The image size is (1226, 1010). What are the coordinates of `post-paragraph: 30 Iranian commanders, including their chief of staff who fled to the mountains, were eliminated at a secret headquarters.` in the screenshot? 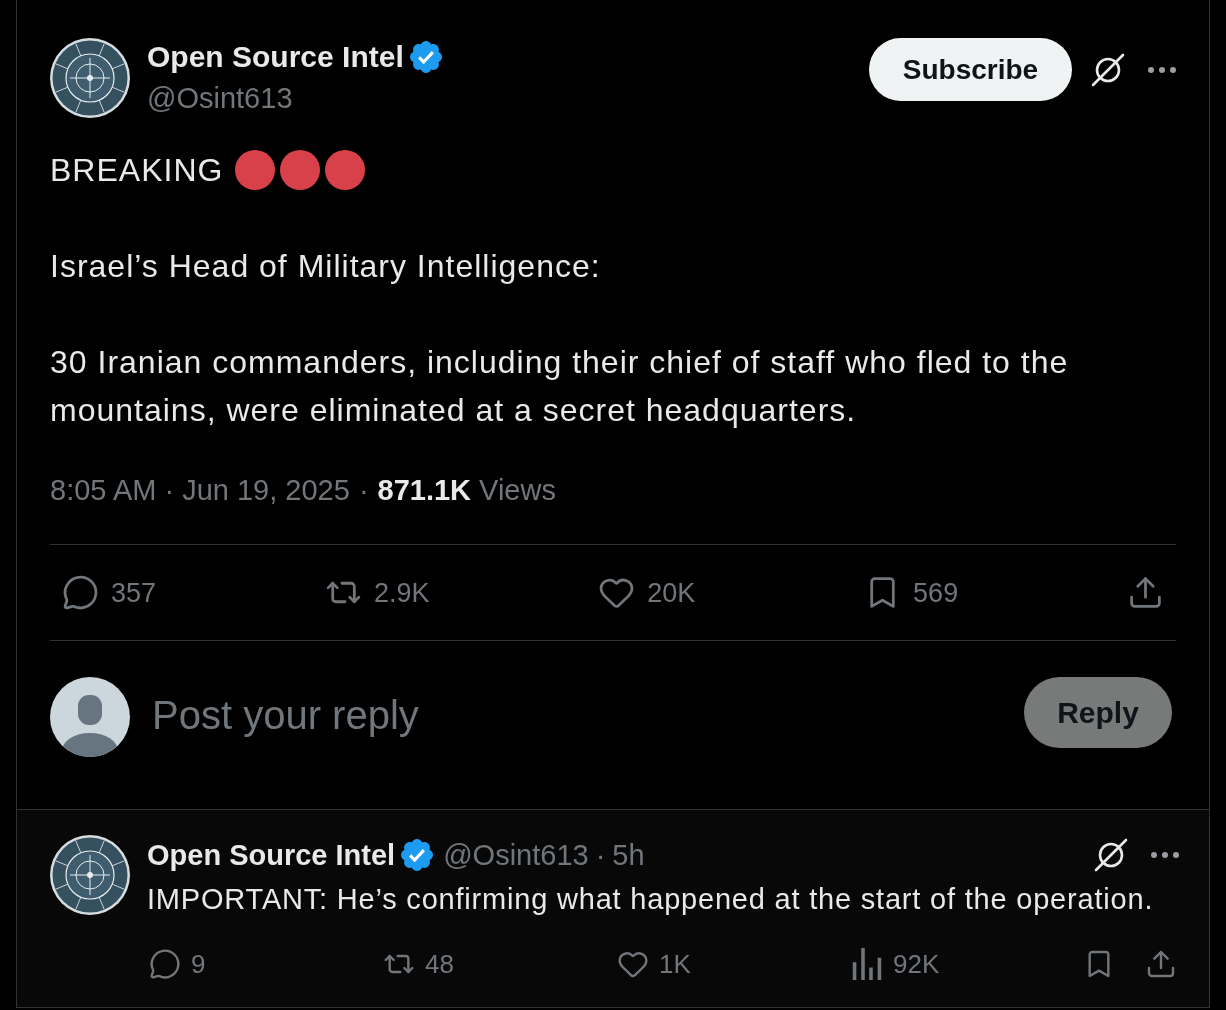 It's located at (560, 386).